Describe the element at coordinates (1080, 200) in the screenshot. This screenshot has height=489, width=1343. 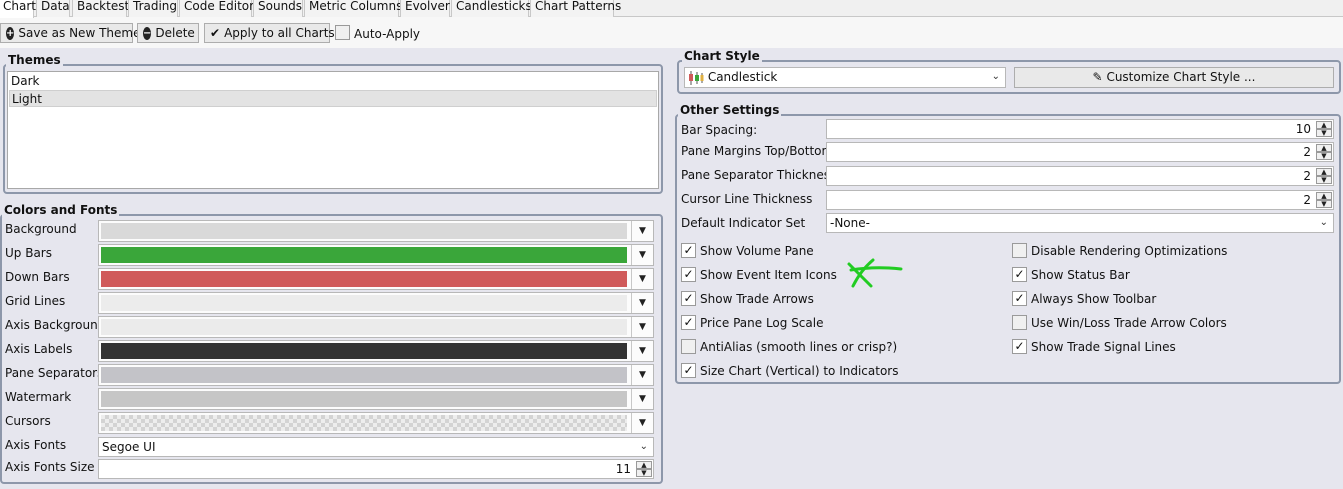
I see `cursor-line-thickness-stepper: 2 ▲ ▼` at that location.